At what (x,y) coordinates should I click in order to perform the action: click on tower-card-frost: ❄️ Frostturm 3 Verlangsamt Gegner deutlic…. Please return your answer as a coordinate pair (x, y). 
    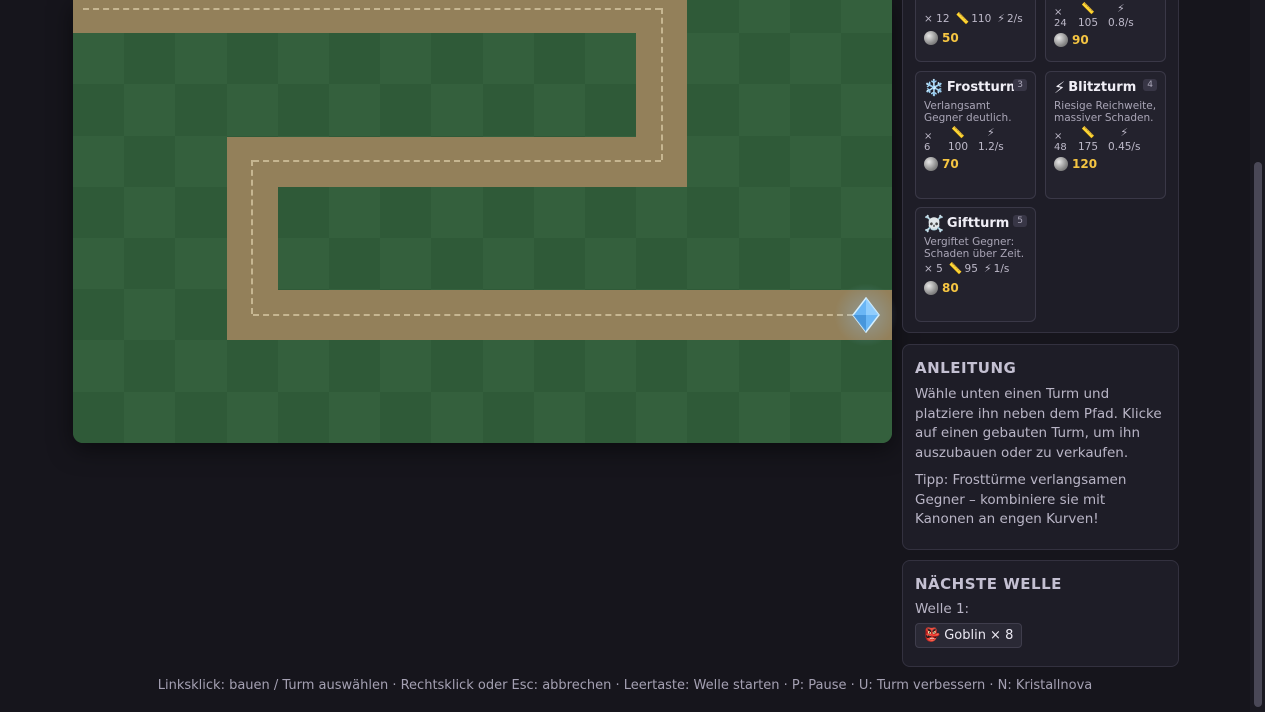
    Looking at the image, I should click on (975, 135).